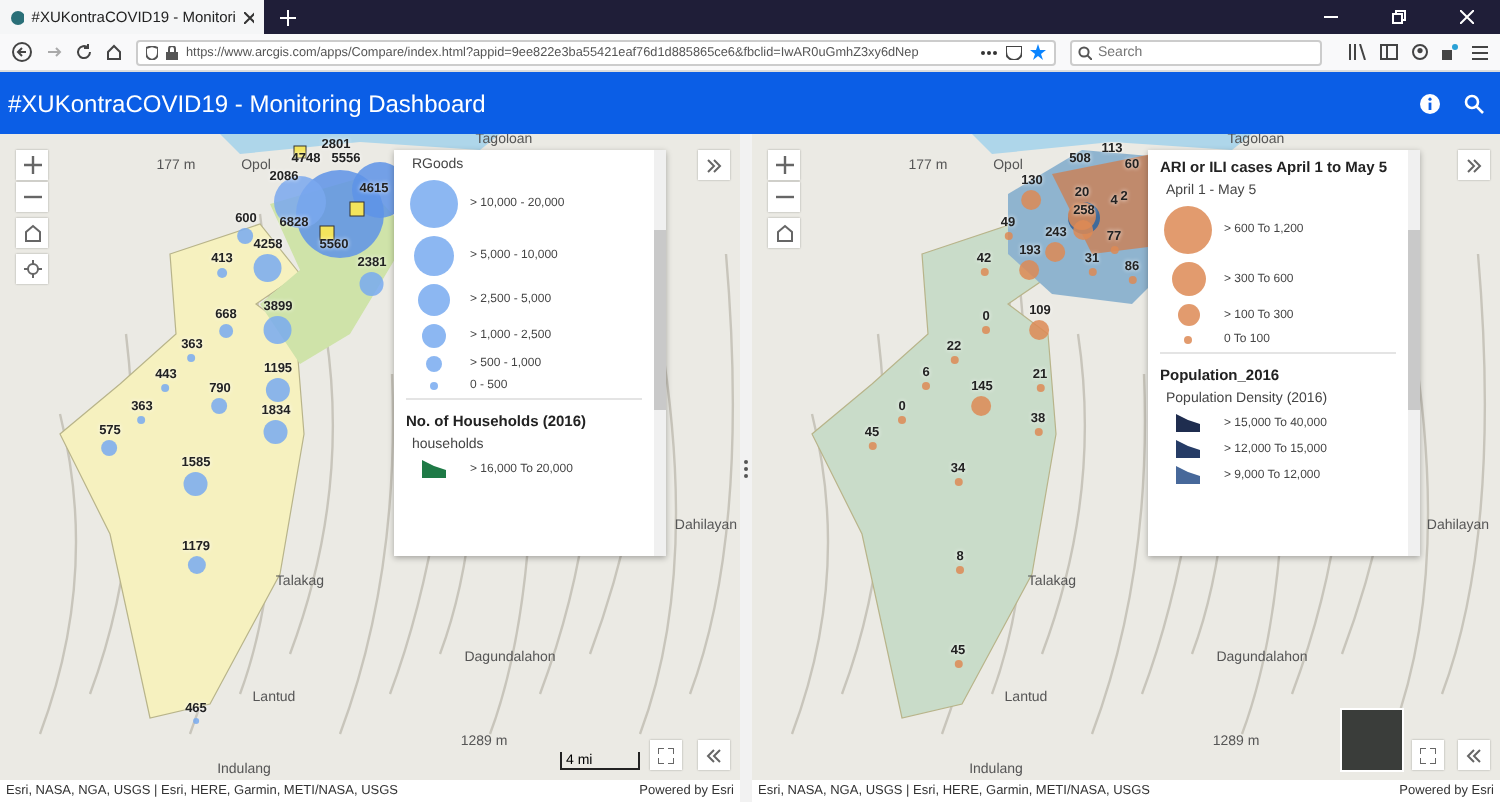 Image resolution: width=1500 pixels, height=802 pixels. Describe the element at coordinates (1398, 17) in the screenshot. I see `restore-icon` at that location.